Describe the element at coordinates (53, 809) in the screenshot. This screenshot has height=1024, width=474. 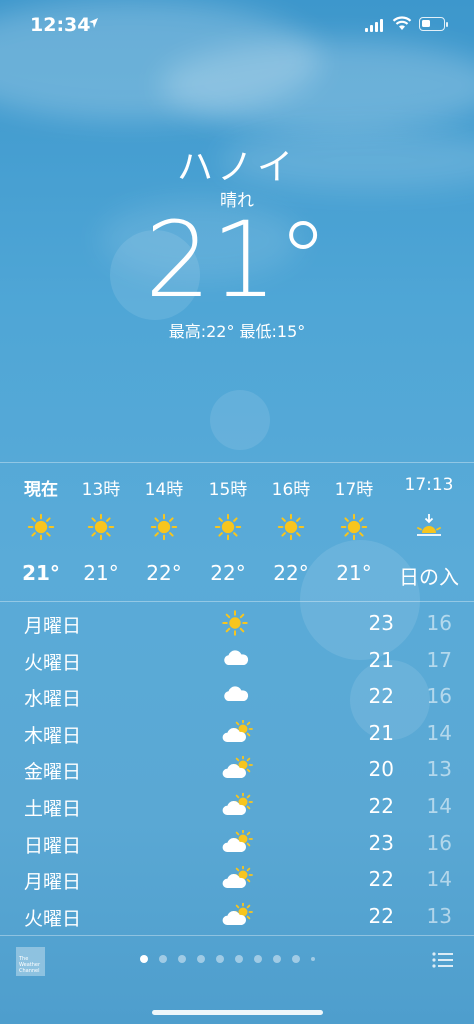
I see `day-name: 土曜日` at that location.